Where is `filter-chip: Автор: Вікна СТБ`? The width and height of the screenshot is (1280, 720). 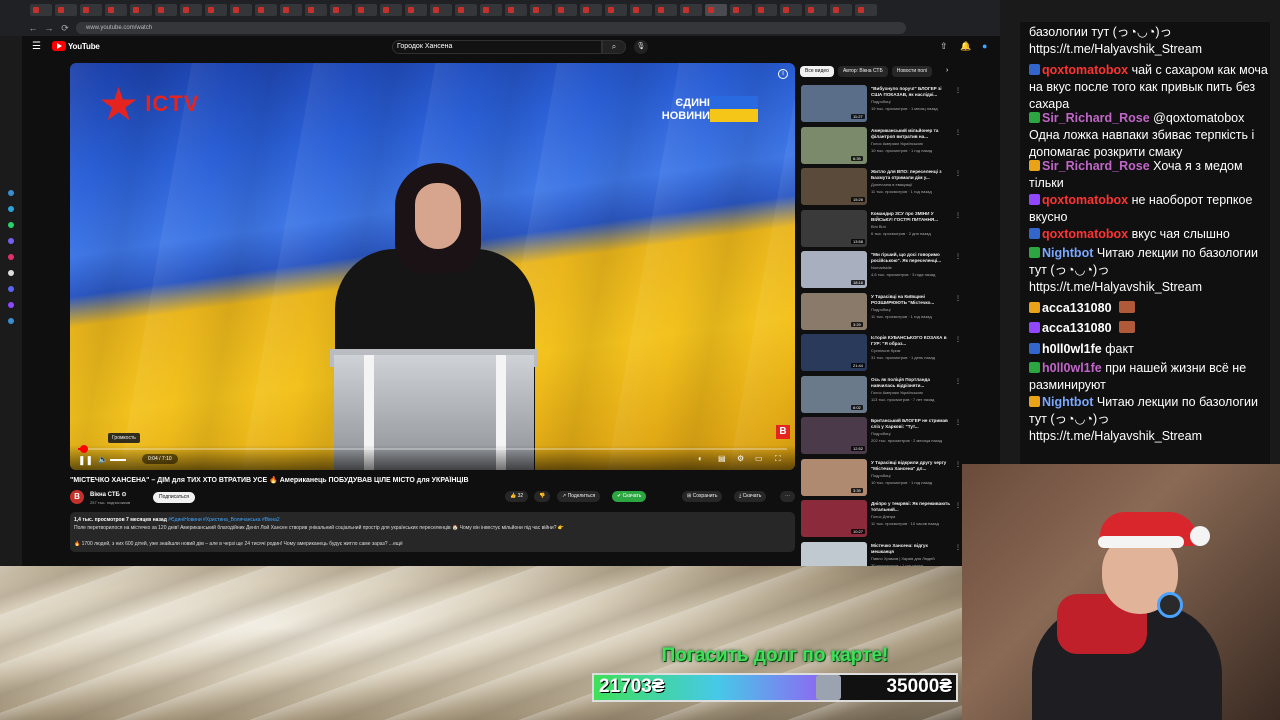
filter-chip: Автор: Вікна СТБ is located at coordinates (862, 71).